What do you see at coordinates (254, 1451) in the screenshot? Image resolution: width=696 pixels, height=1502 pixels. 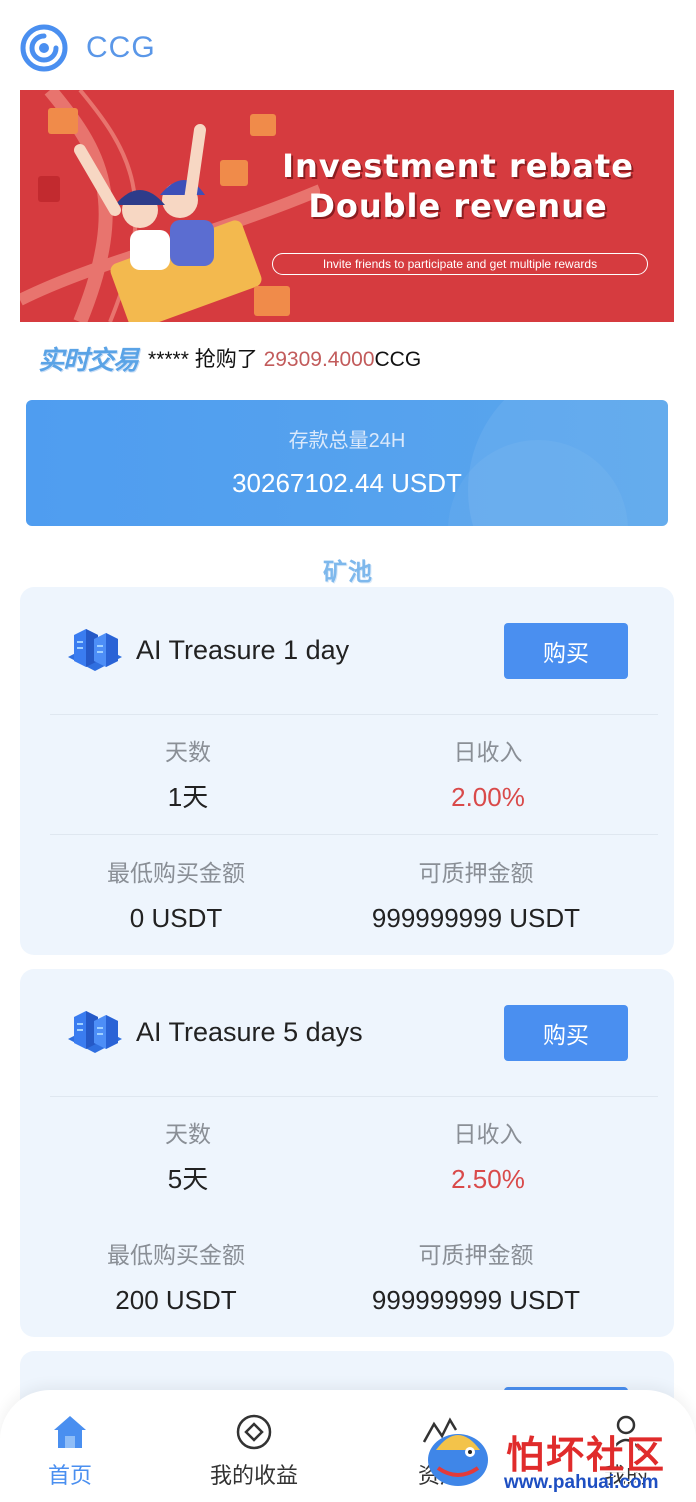 I see `tab-earnings: 我的收益` at bounding box center [254, 1451].